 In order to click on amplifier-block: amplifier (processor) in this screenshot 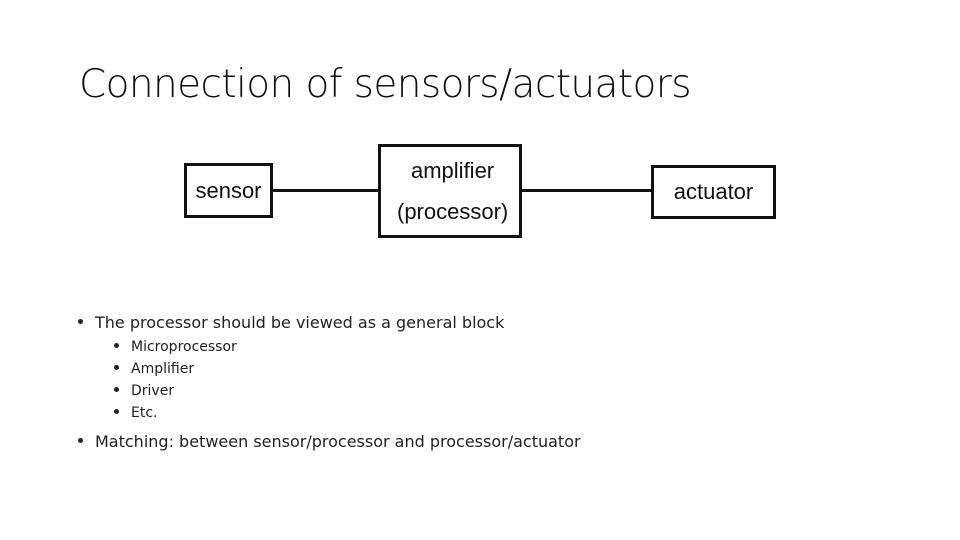, I will do `click(450, 191)`.